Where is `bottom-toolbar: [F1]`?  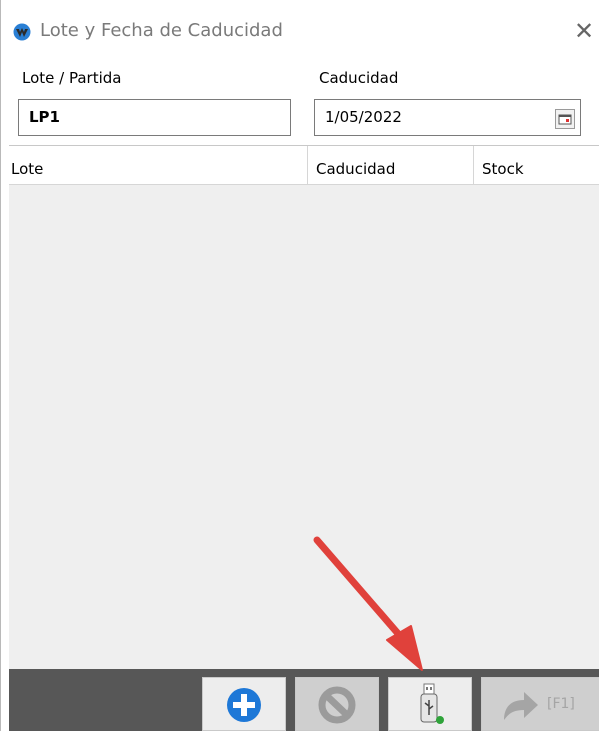
bottom-toolbar: [F1] is located at coordinates (304, 700).